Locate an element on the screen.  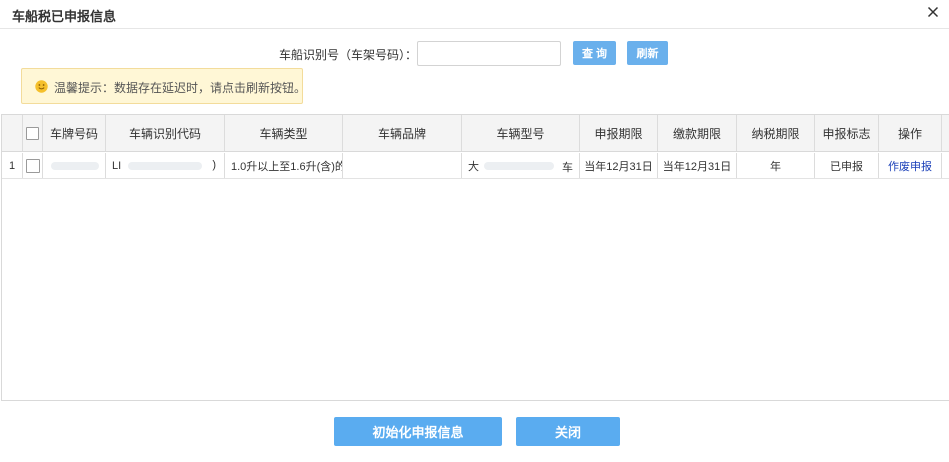
select-all-cell is located at coordinates (33, 133).